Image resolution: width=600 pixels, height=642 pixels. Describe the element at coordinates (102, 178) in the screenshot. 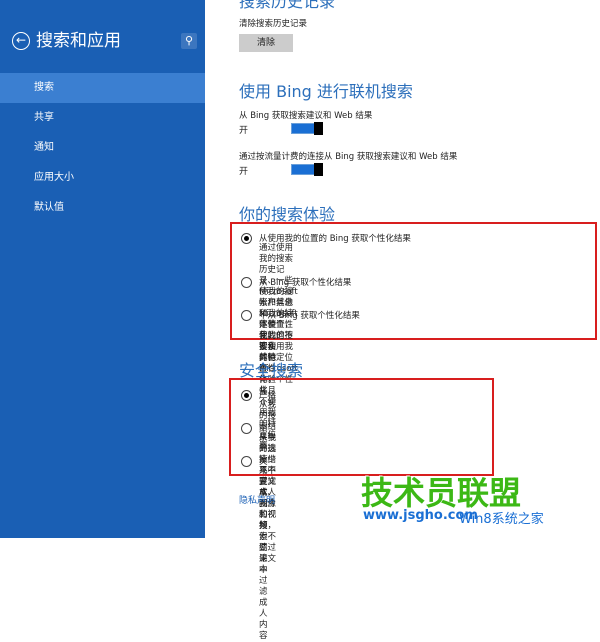

I see `sidebar-item-app-sizes: 应用大小` at that location.